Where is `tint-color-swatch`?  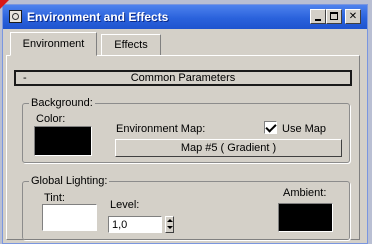
tint-color-swatch is located at coordinates (69, 217).